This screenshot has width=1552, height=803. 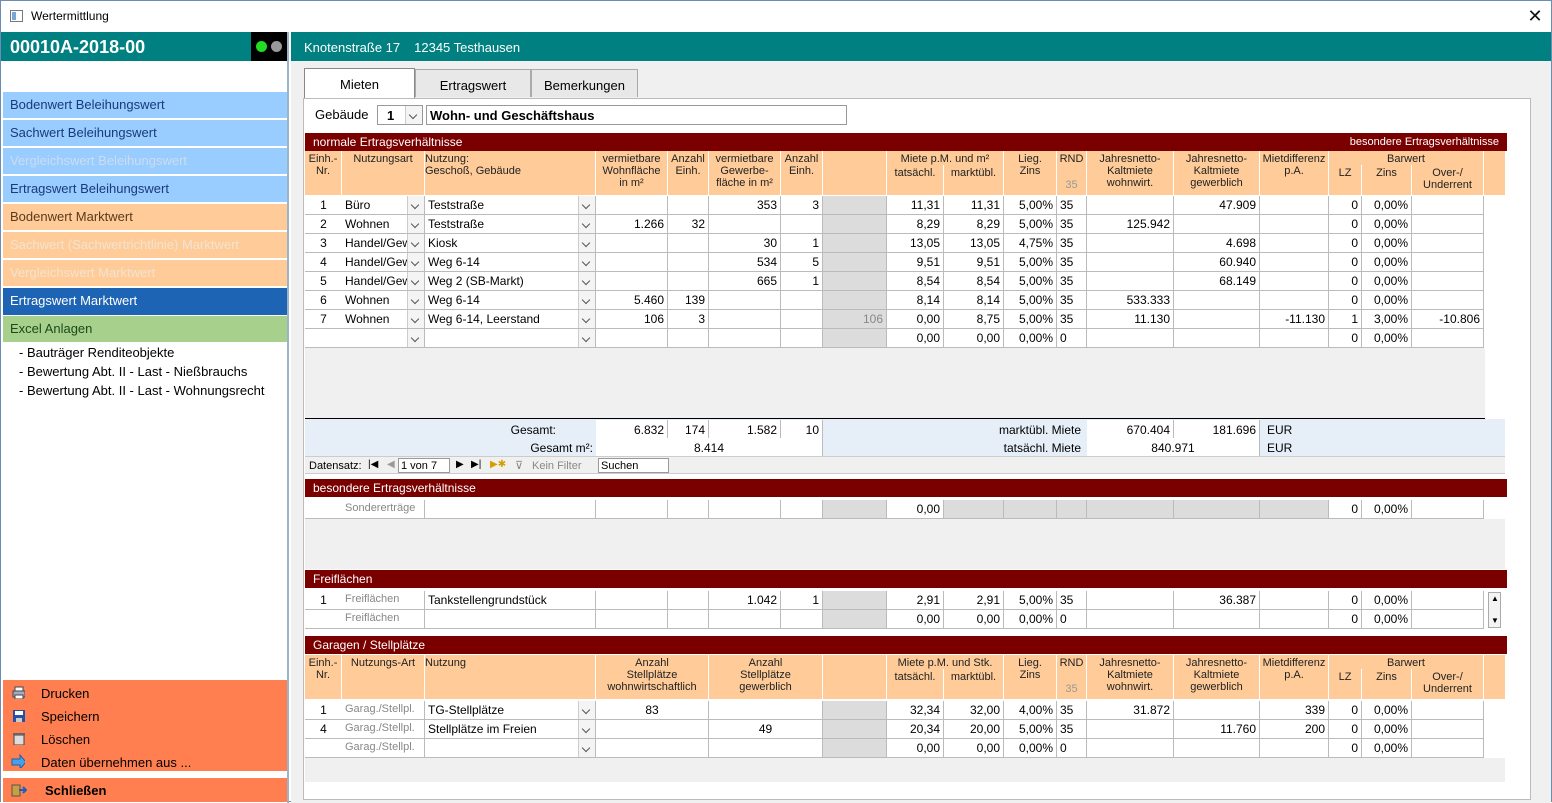 I want to click on garage-md: 339, so click(x=1294, y=710).